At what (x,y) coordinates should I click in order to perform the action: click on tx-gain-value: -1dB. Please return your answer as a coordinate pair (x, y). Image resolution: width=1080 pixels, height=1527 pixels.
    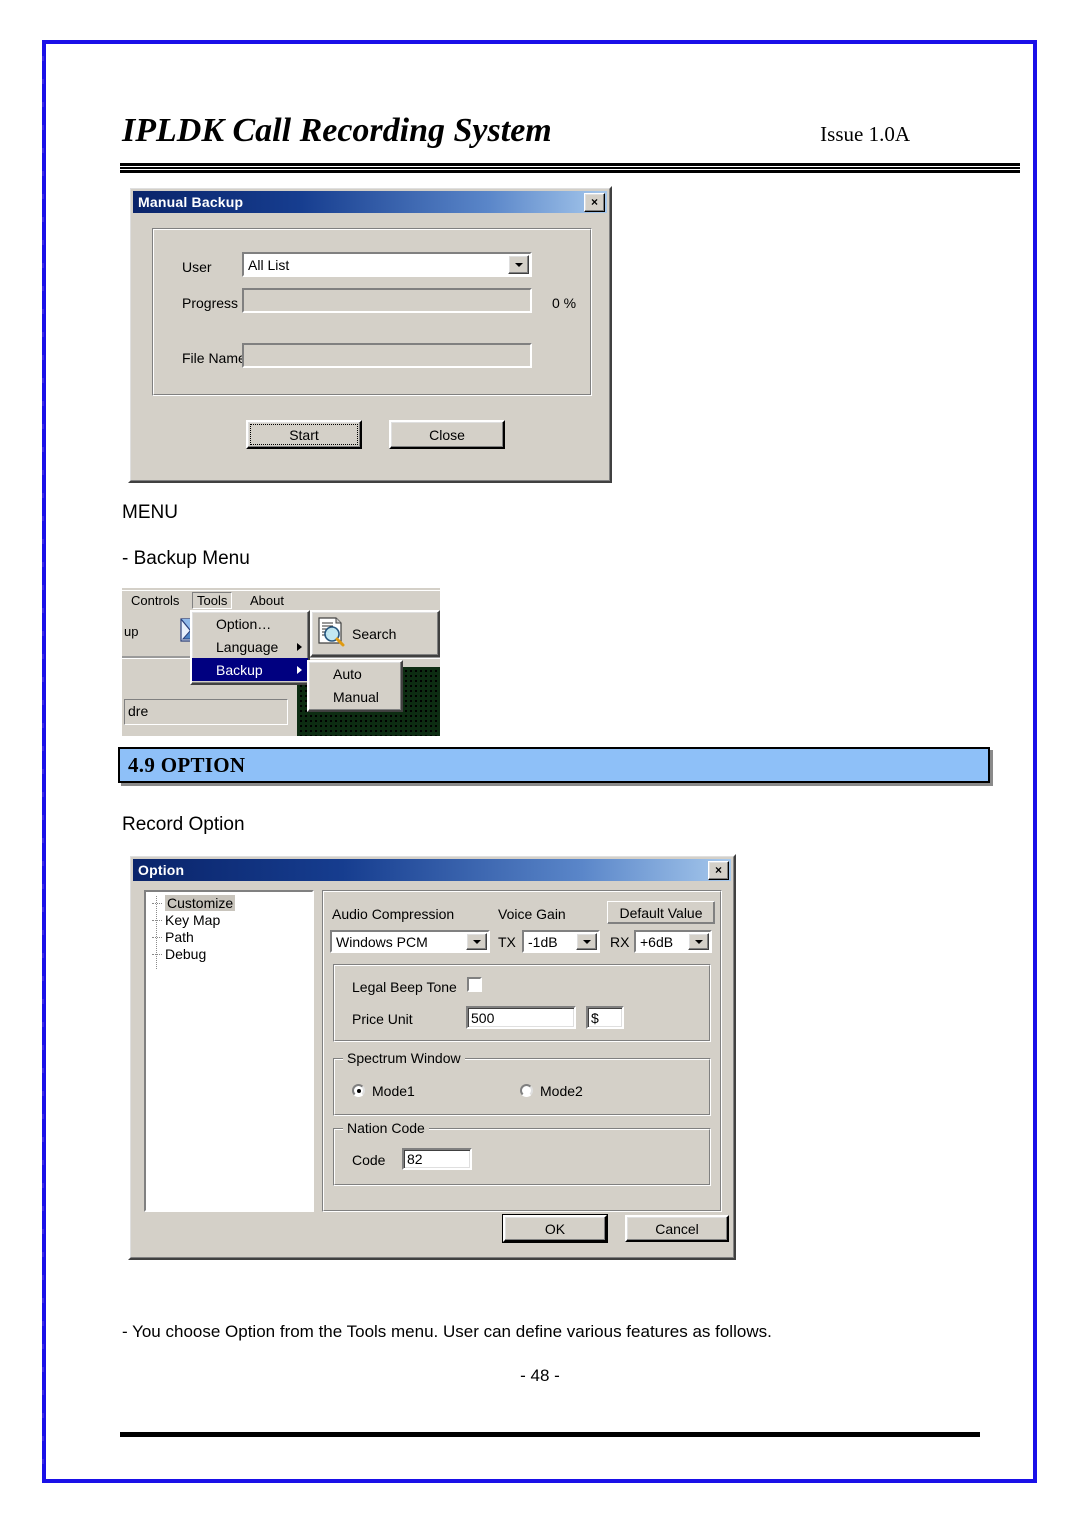
    Looking at the image, I should click on (543, 941).